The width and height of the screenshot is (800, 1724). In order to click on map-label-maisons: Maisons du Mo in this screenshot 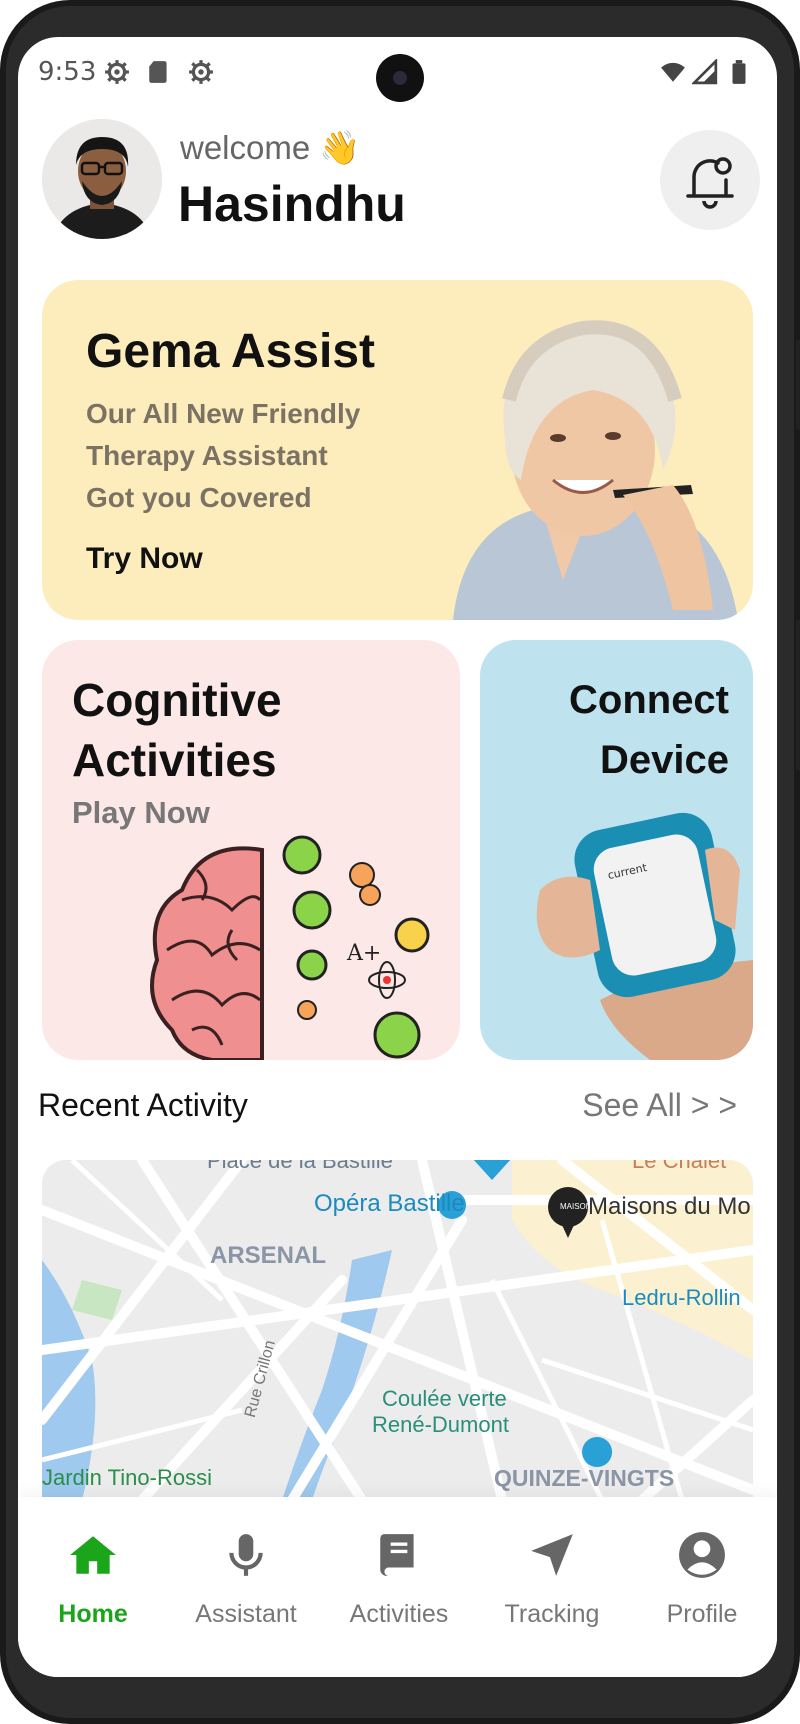, I will do `click(669, 1206)`.